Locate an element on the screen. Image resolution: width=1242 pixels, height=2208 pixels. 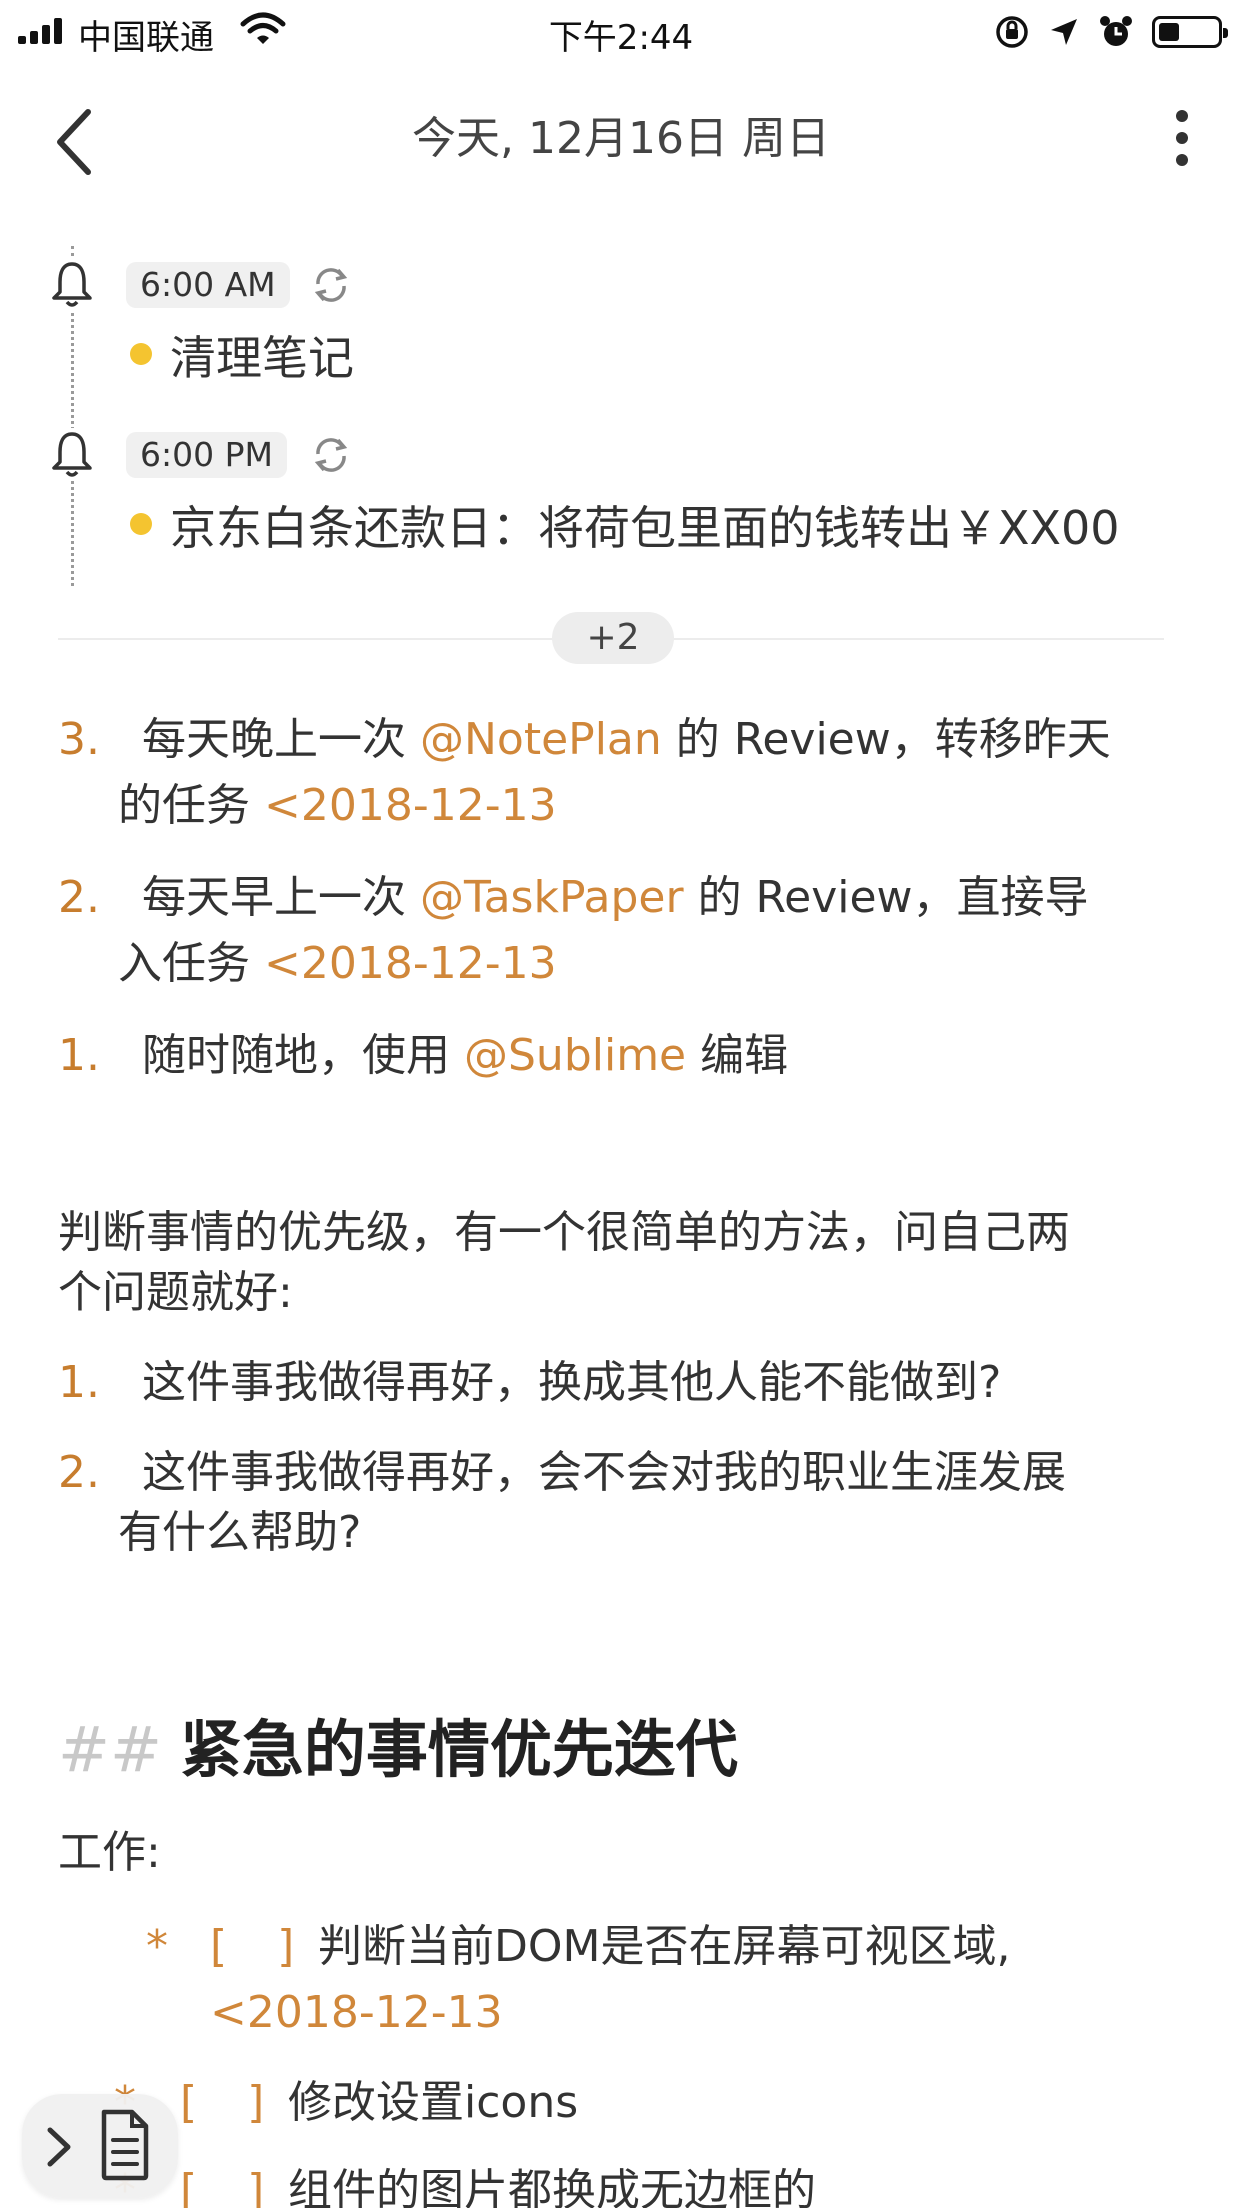
note-header: 今天, 12月16日 周日 is located at coordinates (621, 137).